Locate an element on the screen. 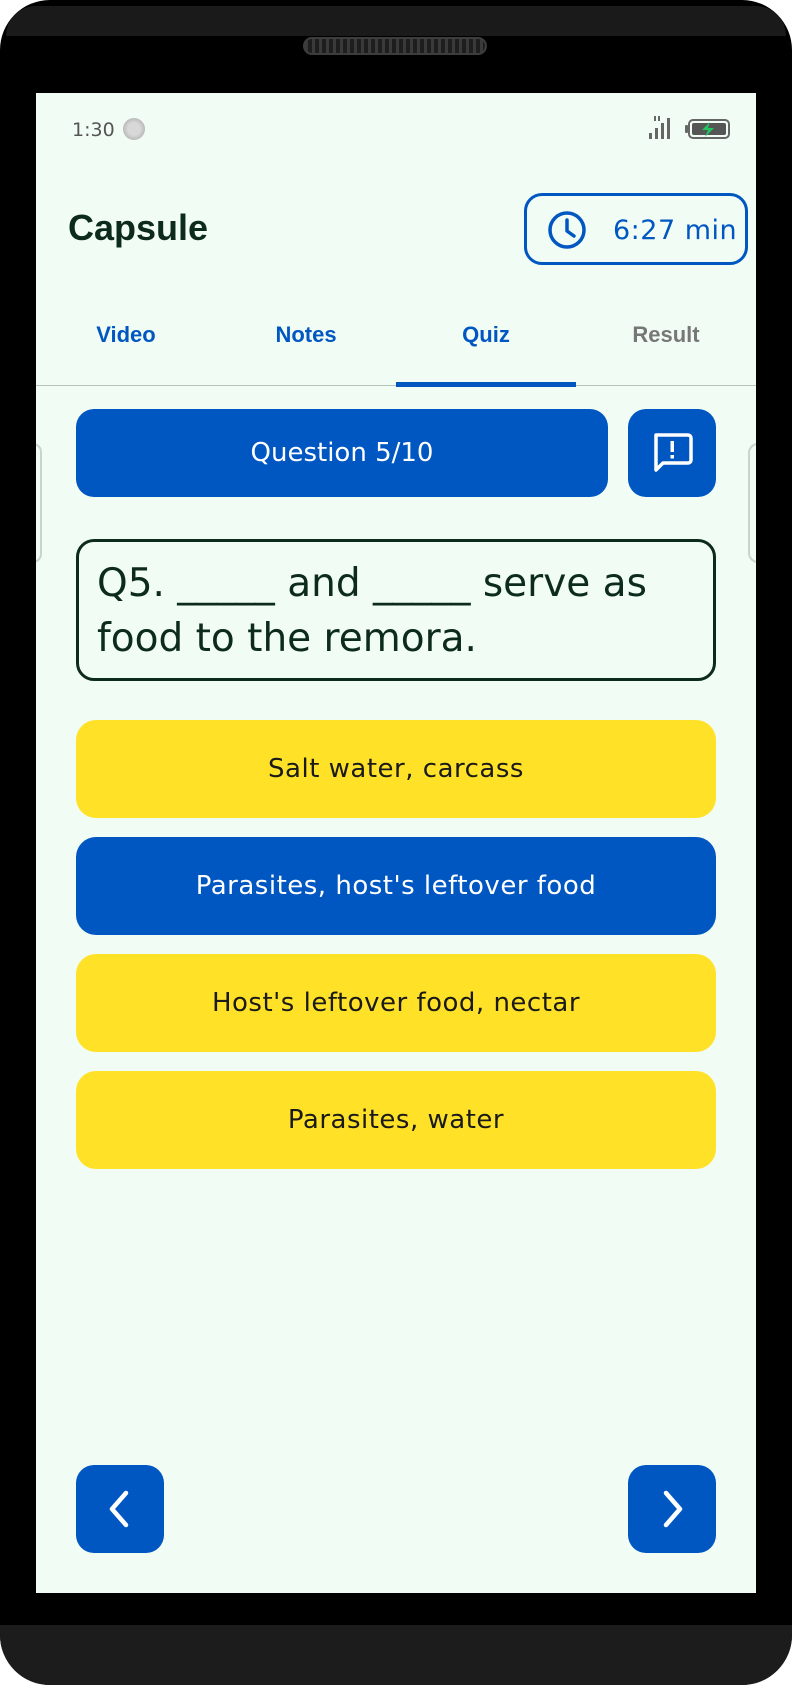  chevron-right-icon is located at coordinates (673, 1509).